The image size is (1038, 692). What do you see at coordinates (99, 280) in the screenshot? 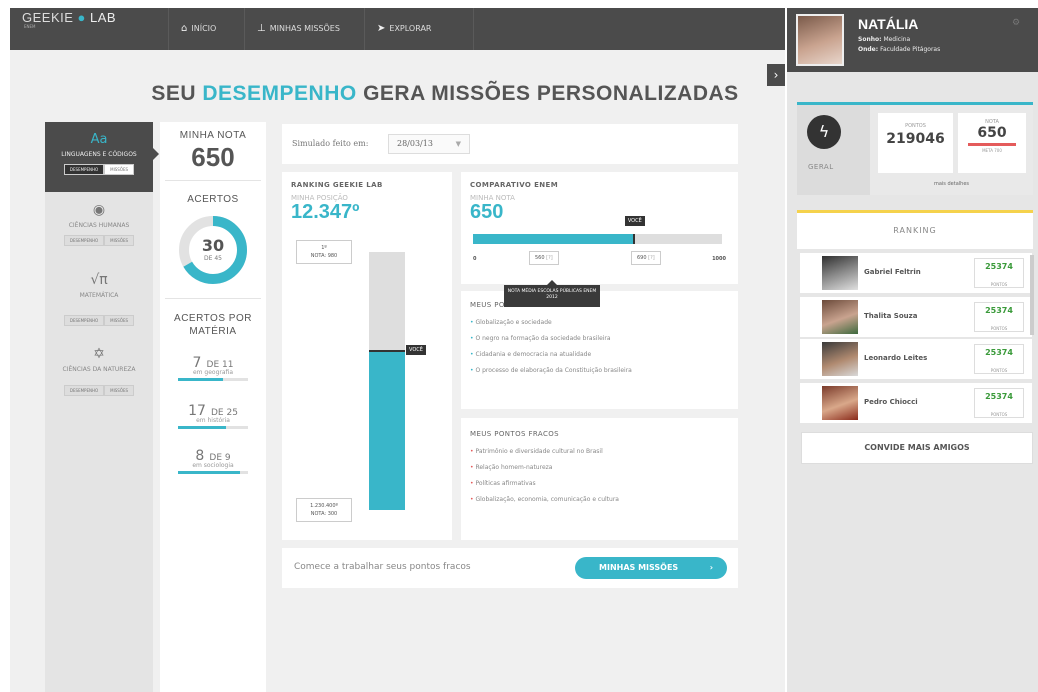
I see `matematica-icon: √π` at bounding box center [99, 280].